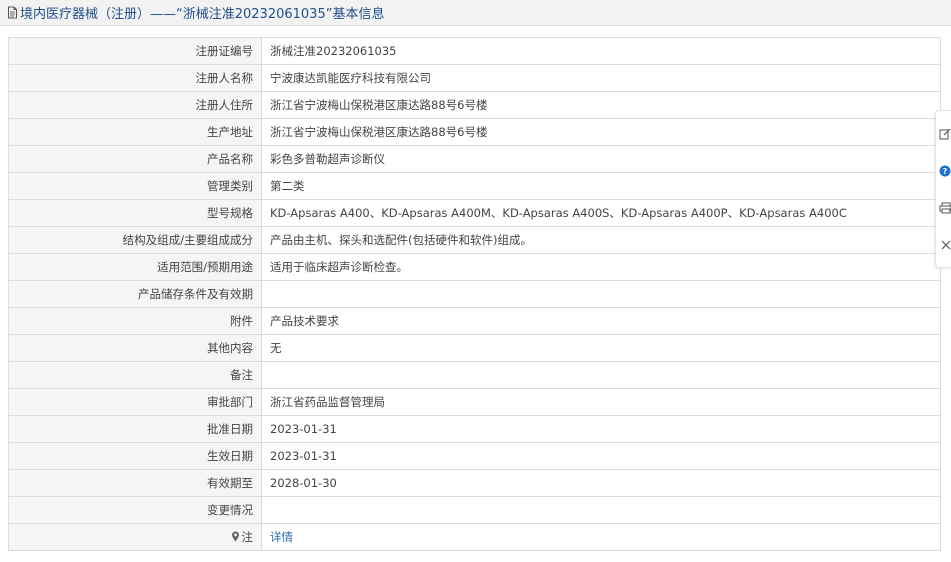 The image size is (951, 562). What do you see at coordinates (135, 402) in the screenshot?
I see `row-label: 审批部门` at bounding box center [135, 402].